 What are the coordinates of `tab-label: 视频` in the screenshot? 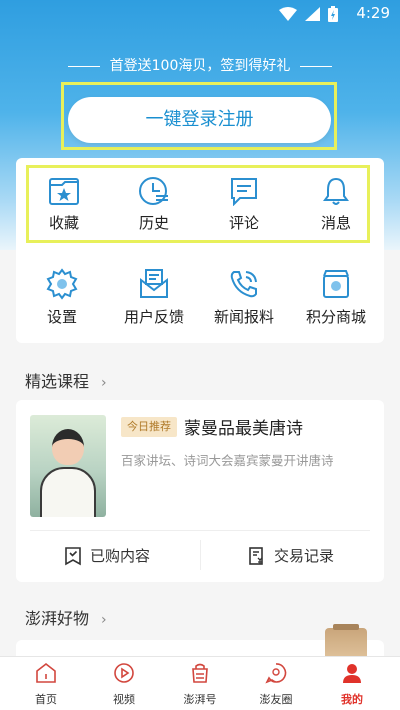 It's located at (124, 699).